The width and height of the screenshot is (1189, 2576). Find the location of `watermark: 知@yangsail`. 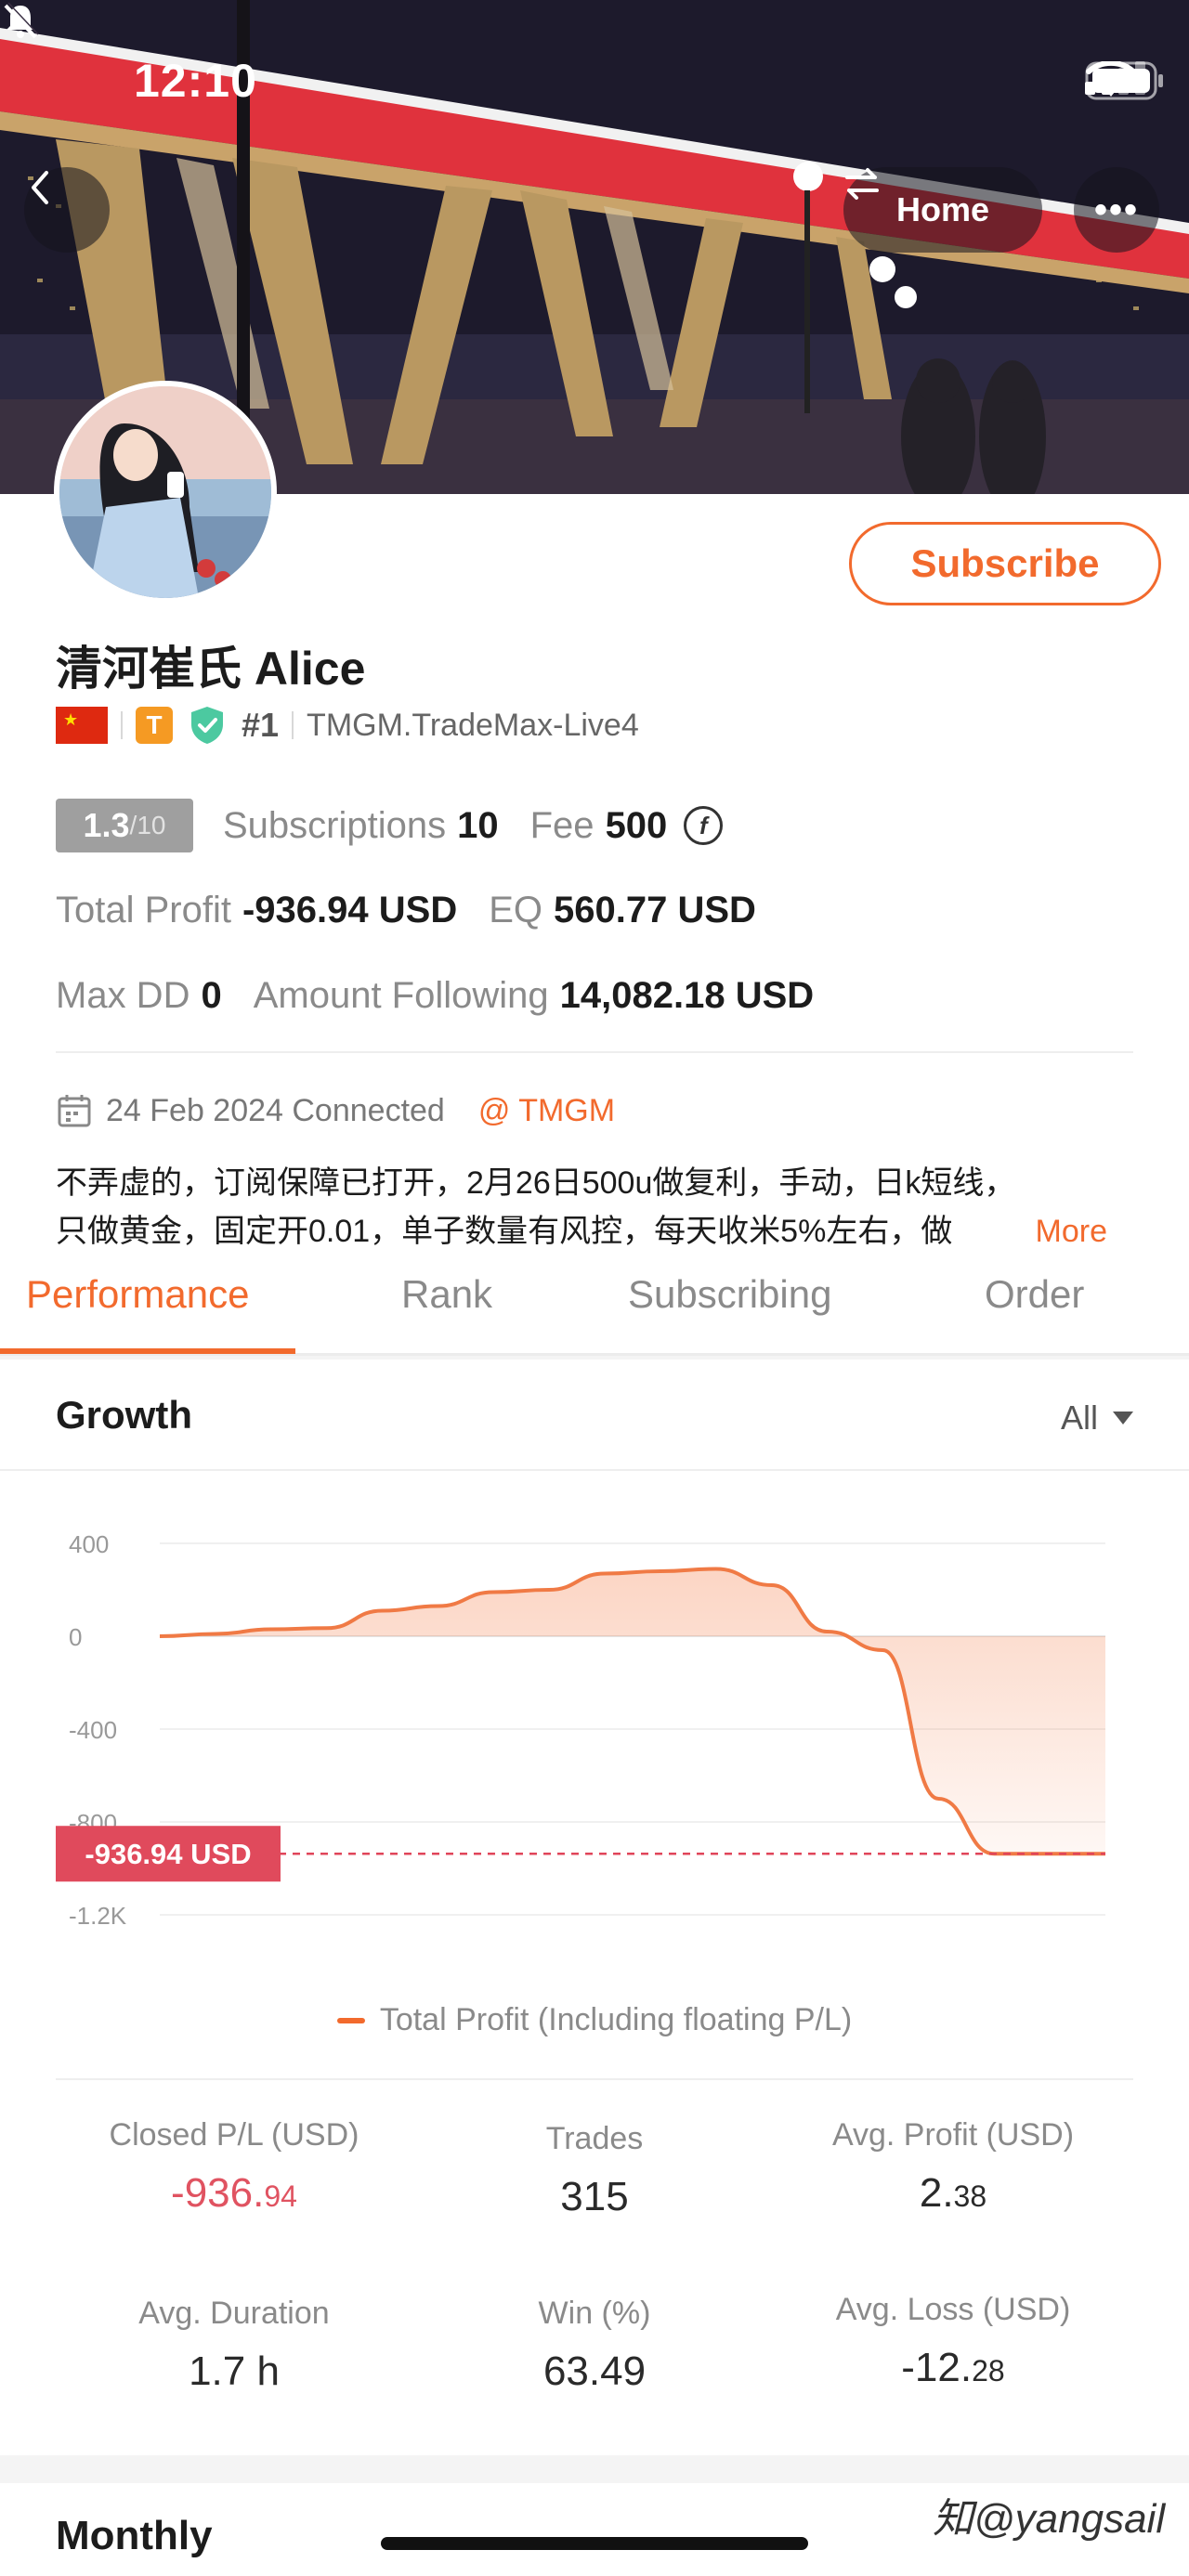

watermark: 知@yangsail is located at coordinates (1049, 2519).